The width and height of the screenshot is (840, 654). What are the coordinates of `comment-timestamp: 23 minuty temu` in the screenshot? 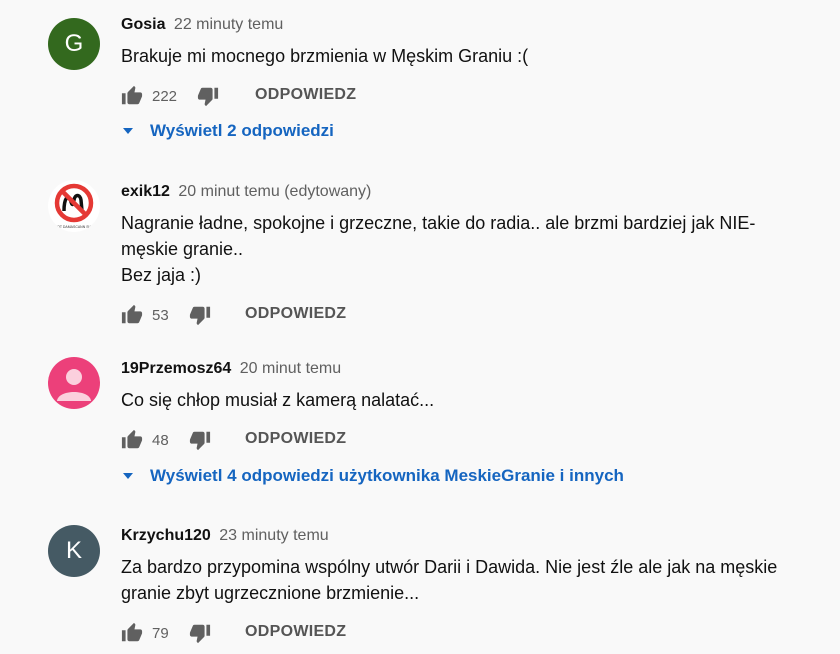 It's located at (273, 535).